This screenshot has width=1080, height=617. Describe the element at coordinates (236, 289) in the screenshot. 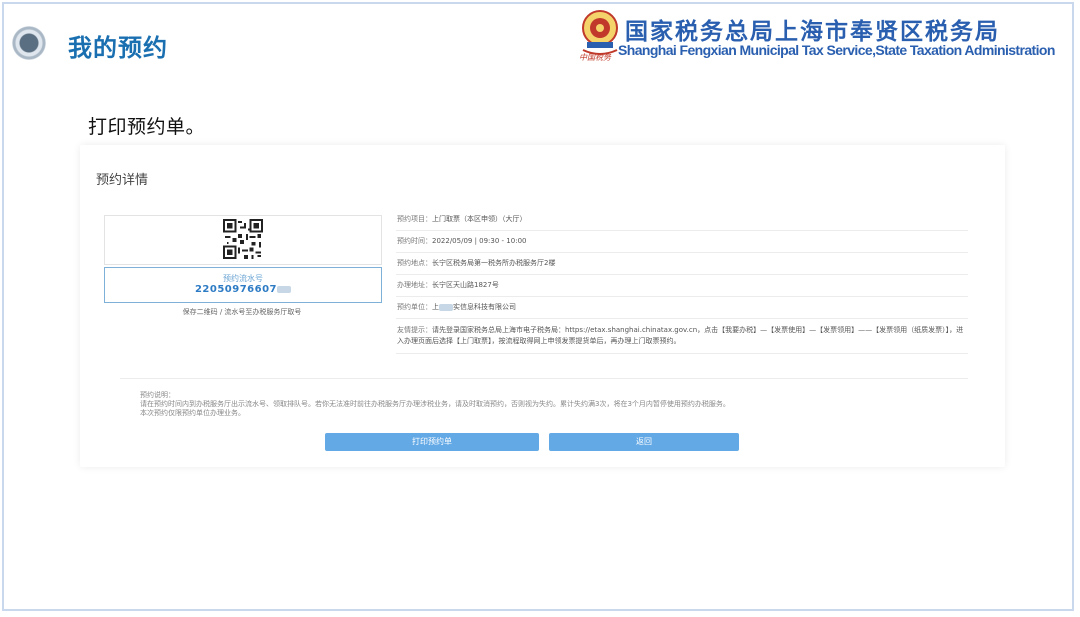

I see `serial-number-text: 22050976607` at that location.